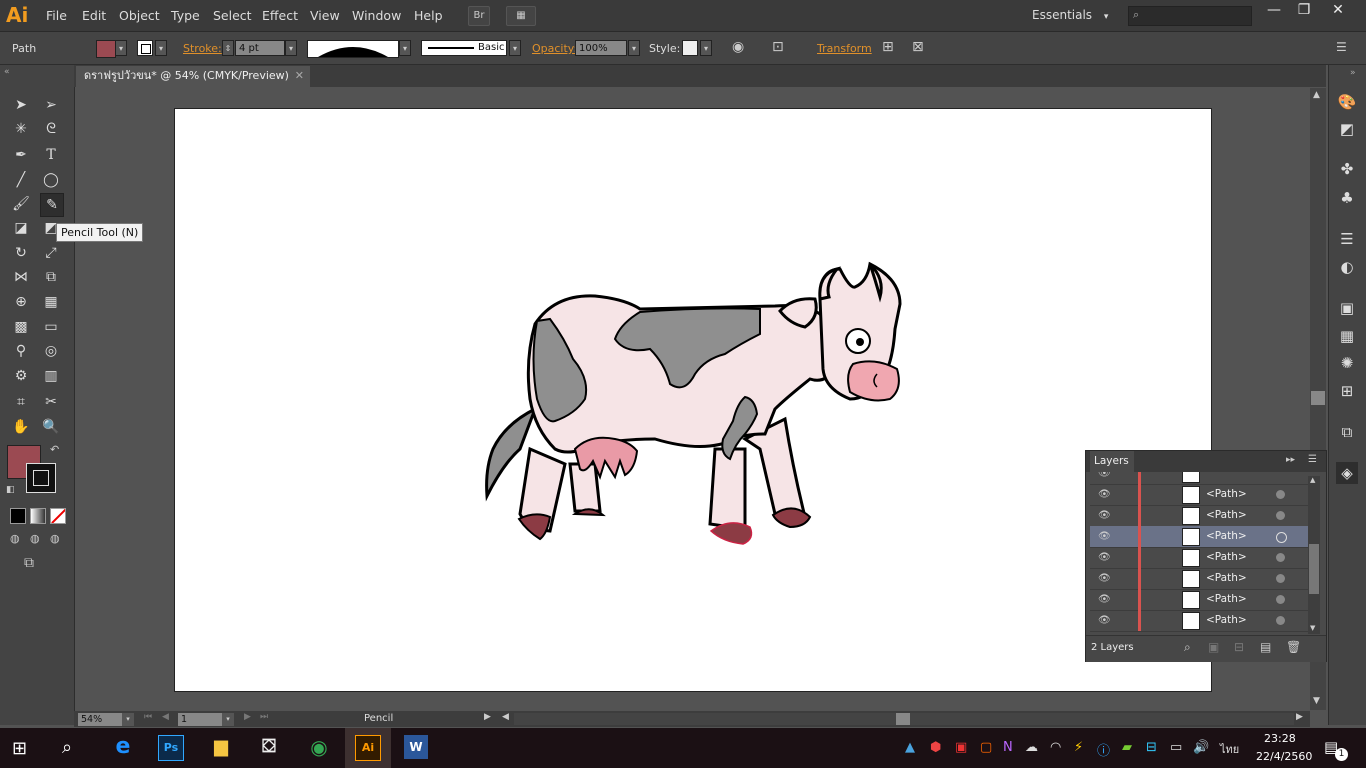 The height and width of the screenshot is (768, 1366). What do you see at coordinates (247, 717) in the screenshot?
I see `next-artboard-icon: ▶` at bounding box center [247, 717].